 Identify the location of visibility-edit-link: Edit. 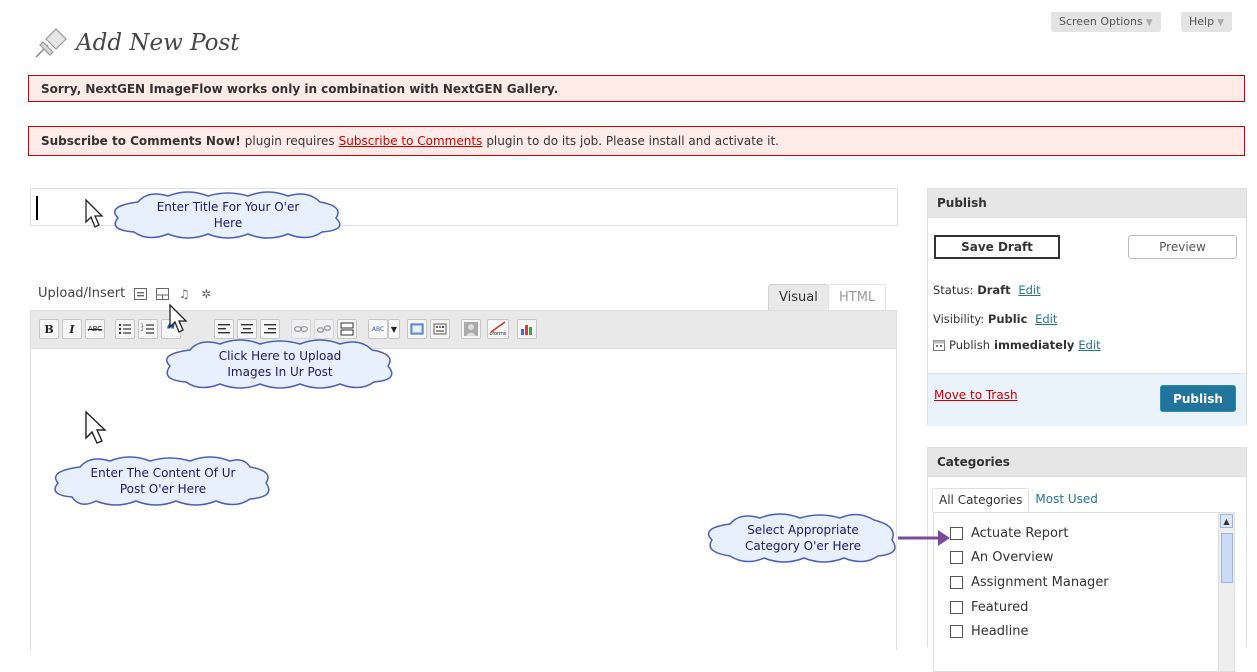
(1046, 319).